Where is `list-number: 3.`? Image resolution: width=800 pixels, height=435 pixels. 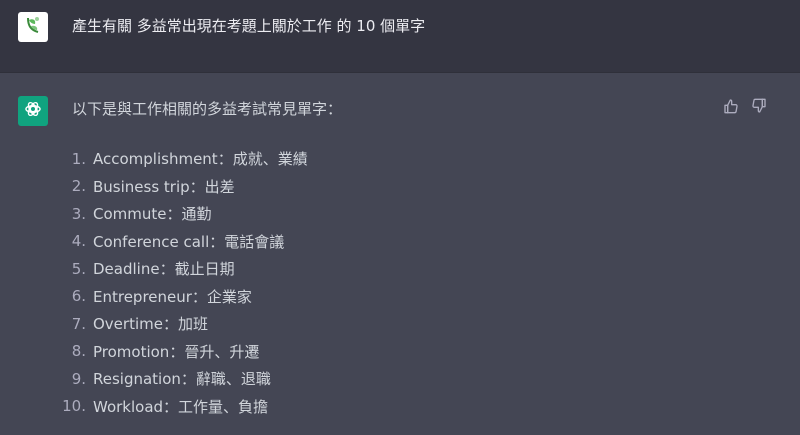
list-number: 3. is located at coordinates (78, 213).